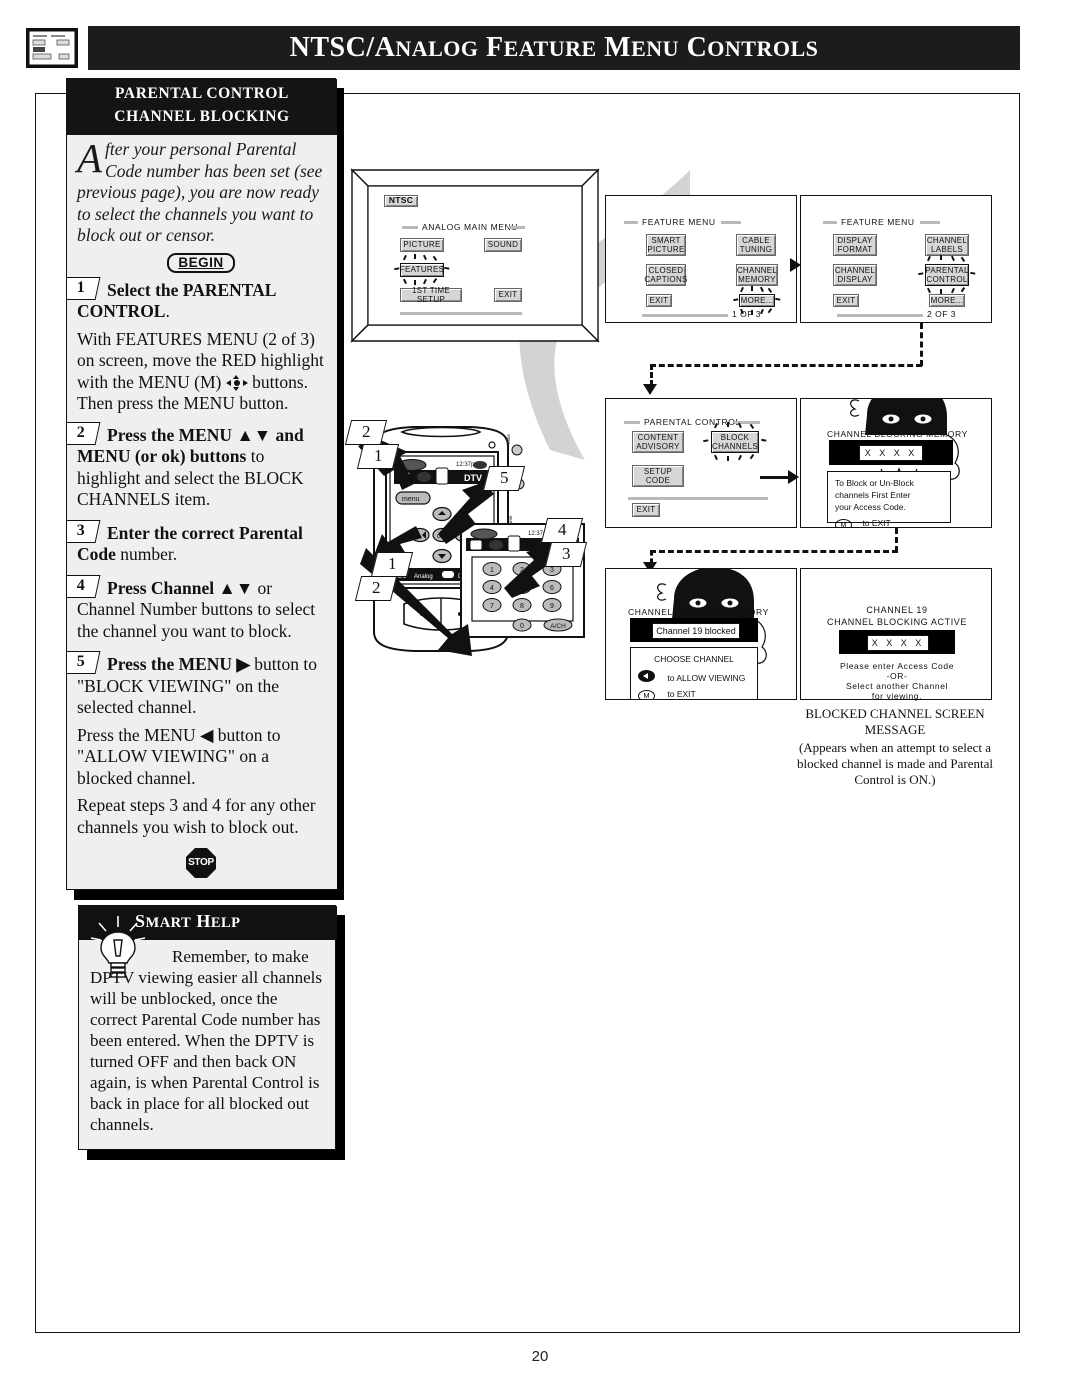 The image size is (1080, 1397). What do you see at coordinates (681, 694) in the screenshot?
I see `cbm-blocked-exit-label: to EXIT` at bounding box center [681, 694].